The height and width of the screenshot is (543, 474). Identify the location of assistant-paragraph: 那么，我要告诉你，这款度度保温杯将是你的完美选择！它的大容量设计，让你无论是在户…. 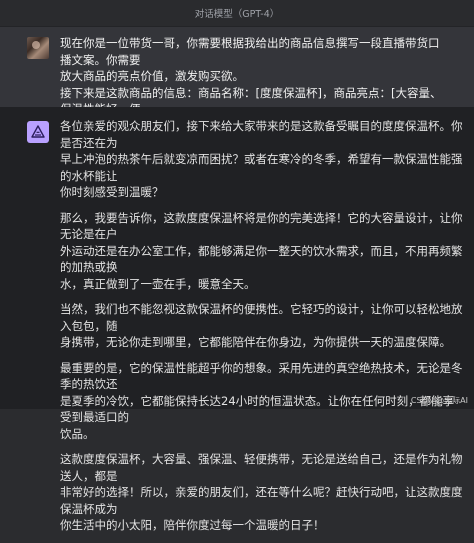
(261, 250).